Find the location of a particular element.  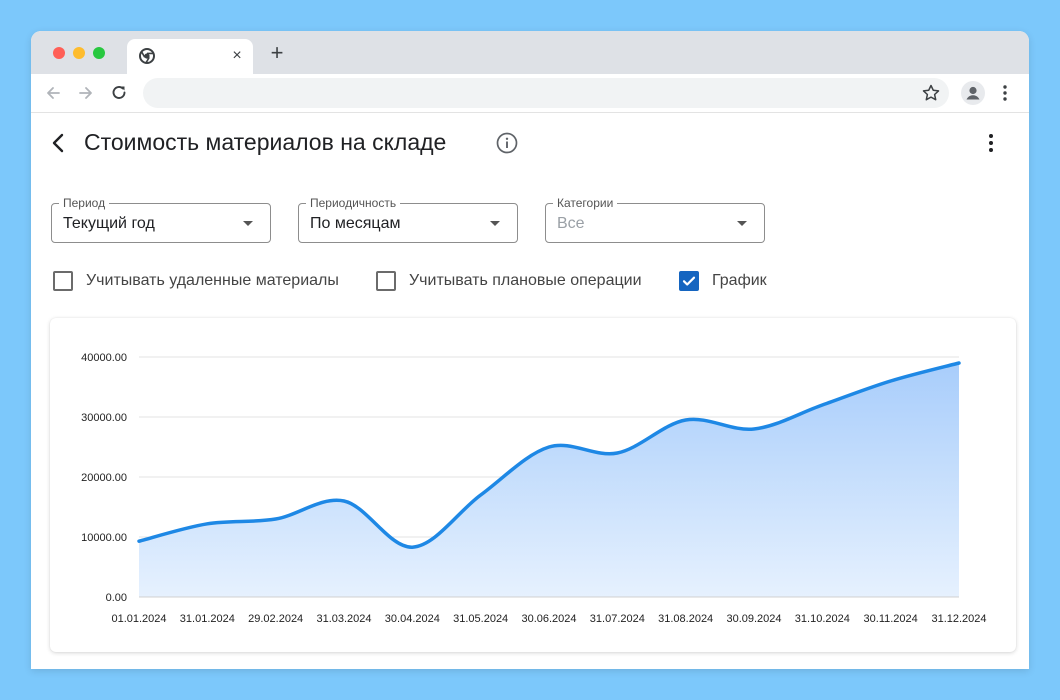

chrome-icon is located at coordinates (147, 56).